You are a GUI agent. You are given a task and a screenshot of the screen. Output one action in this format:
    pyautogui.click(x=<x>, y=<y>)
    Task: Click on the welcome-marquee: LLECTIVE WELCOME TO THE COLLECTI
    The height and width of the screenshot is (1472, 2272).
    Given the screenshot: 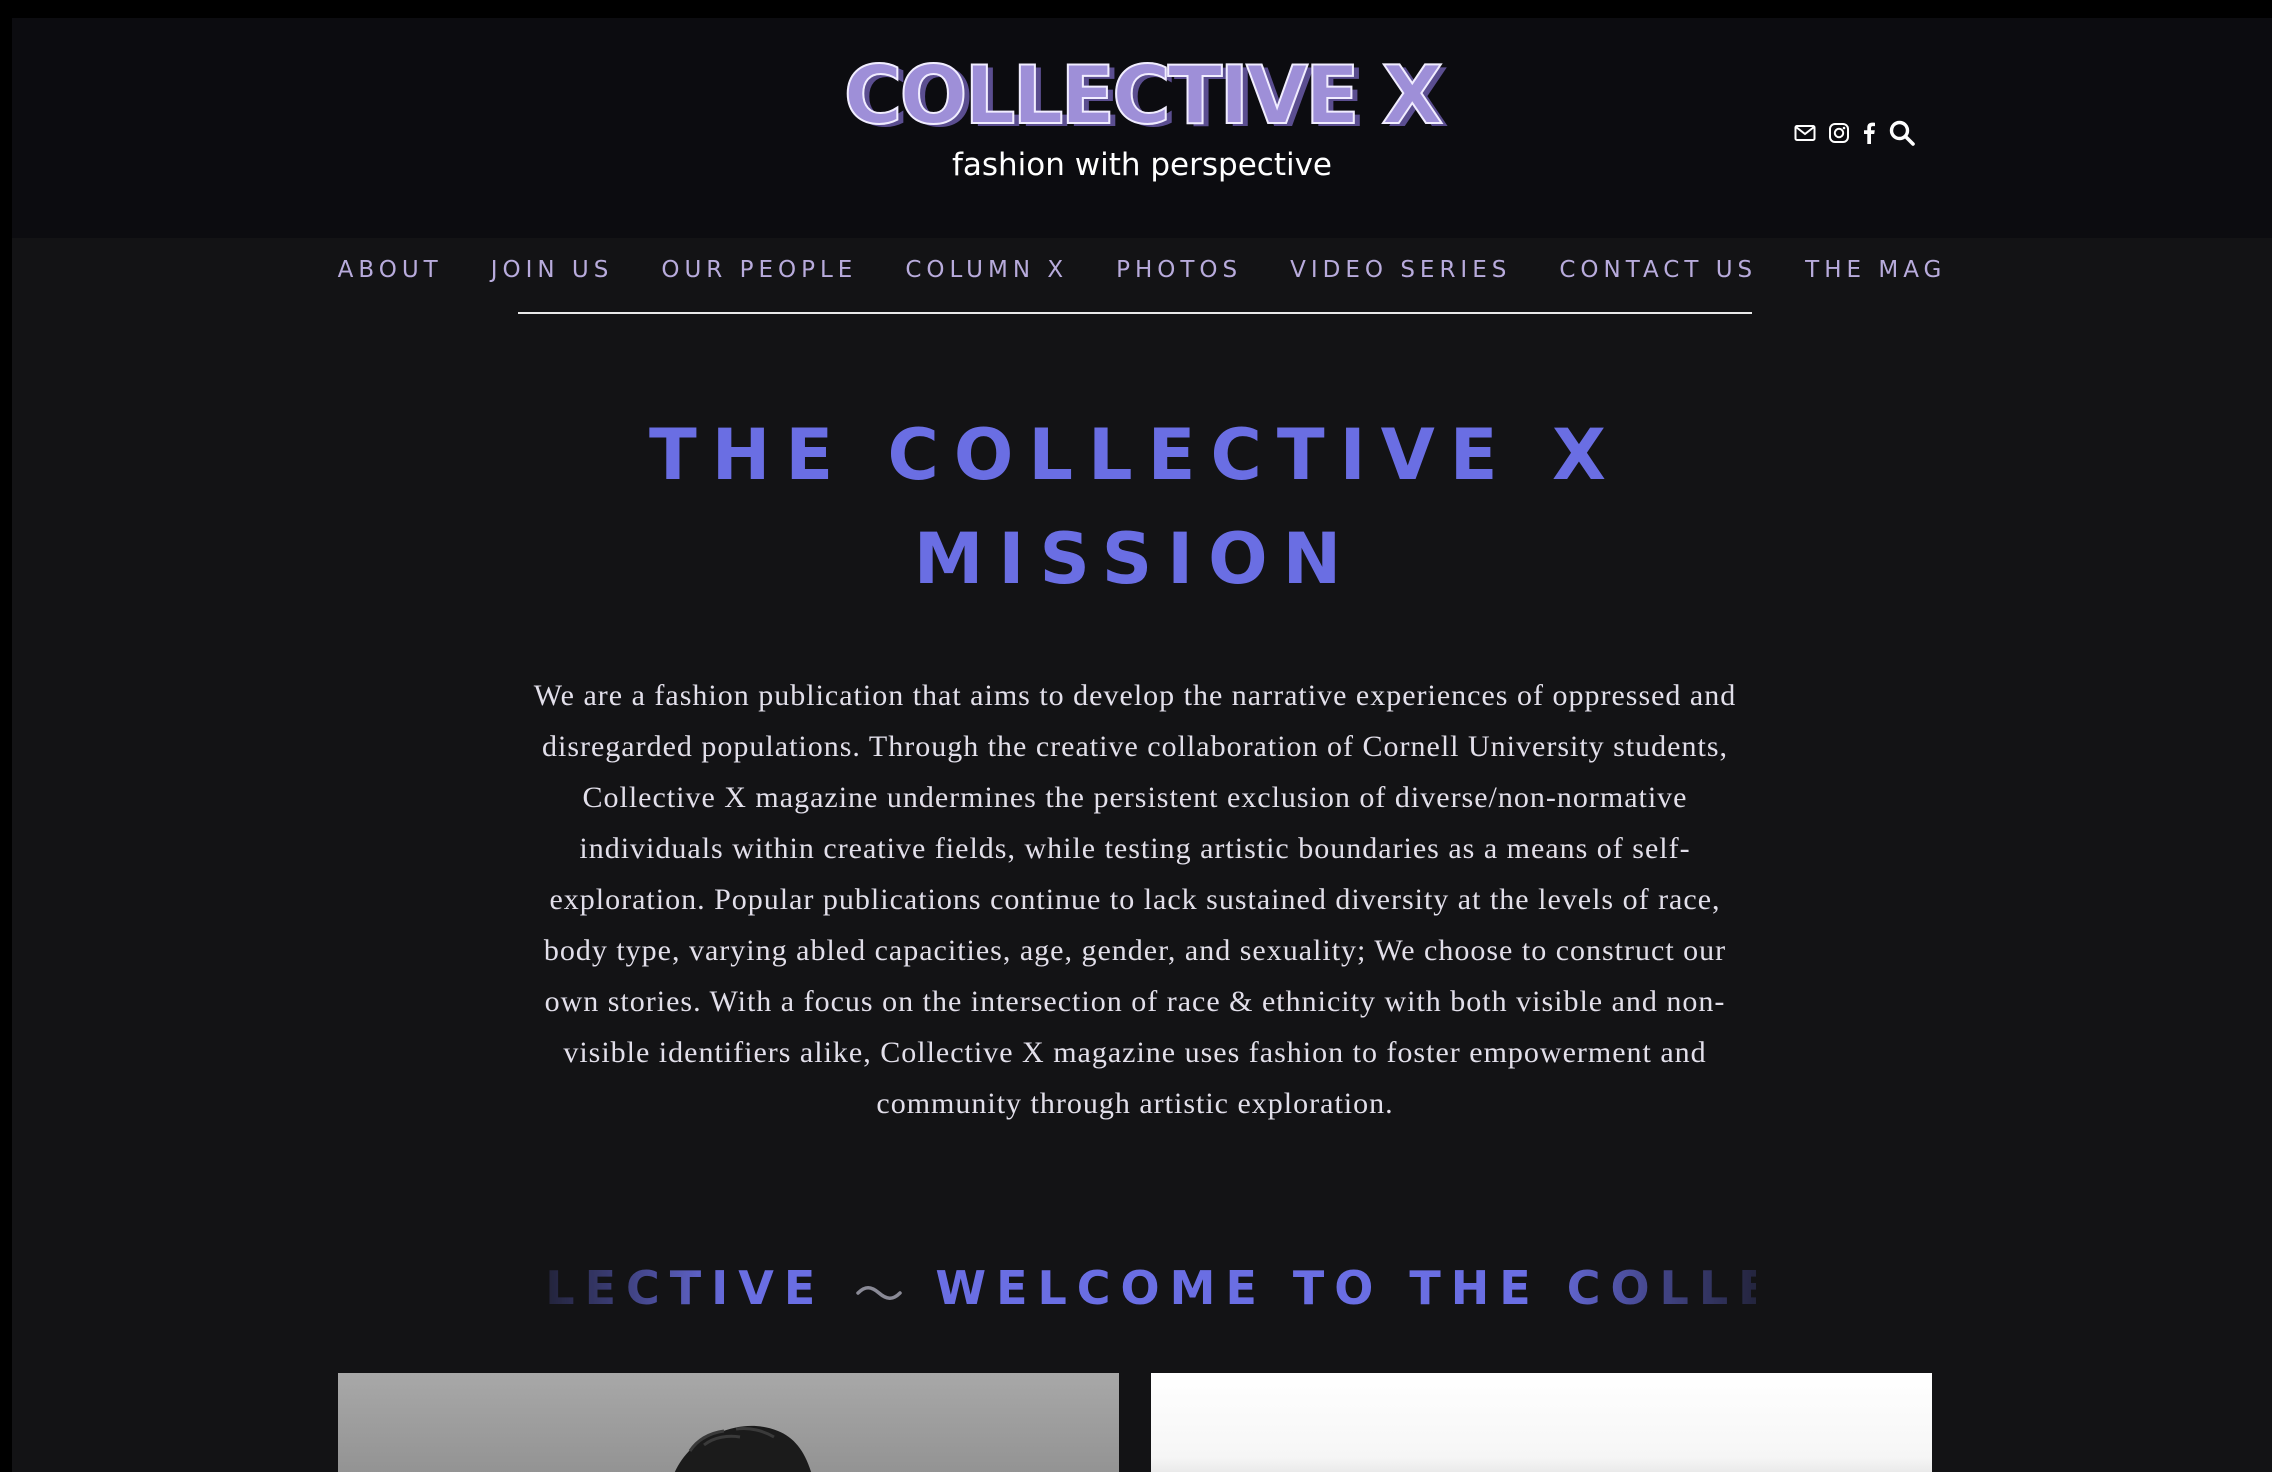 What is the action you would take?
    pyautogui.click(x=1147, y=1288)
    